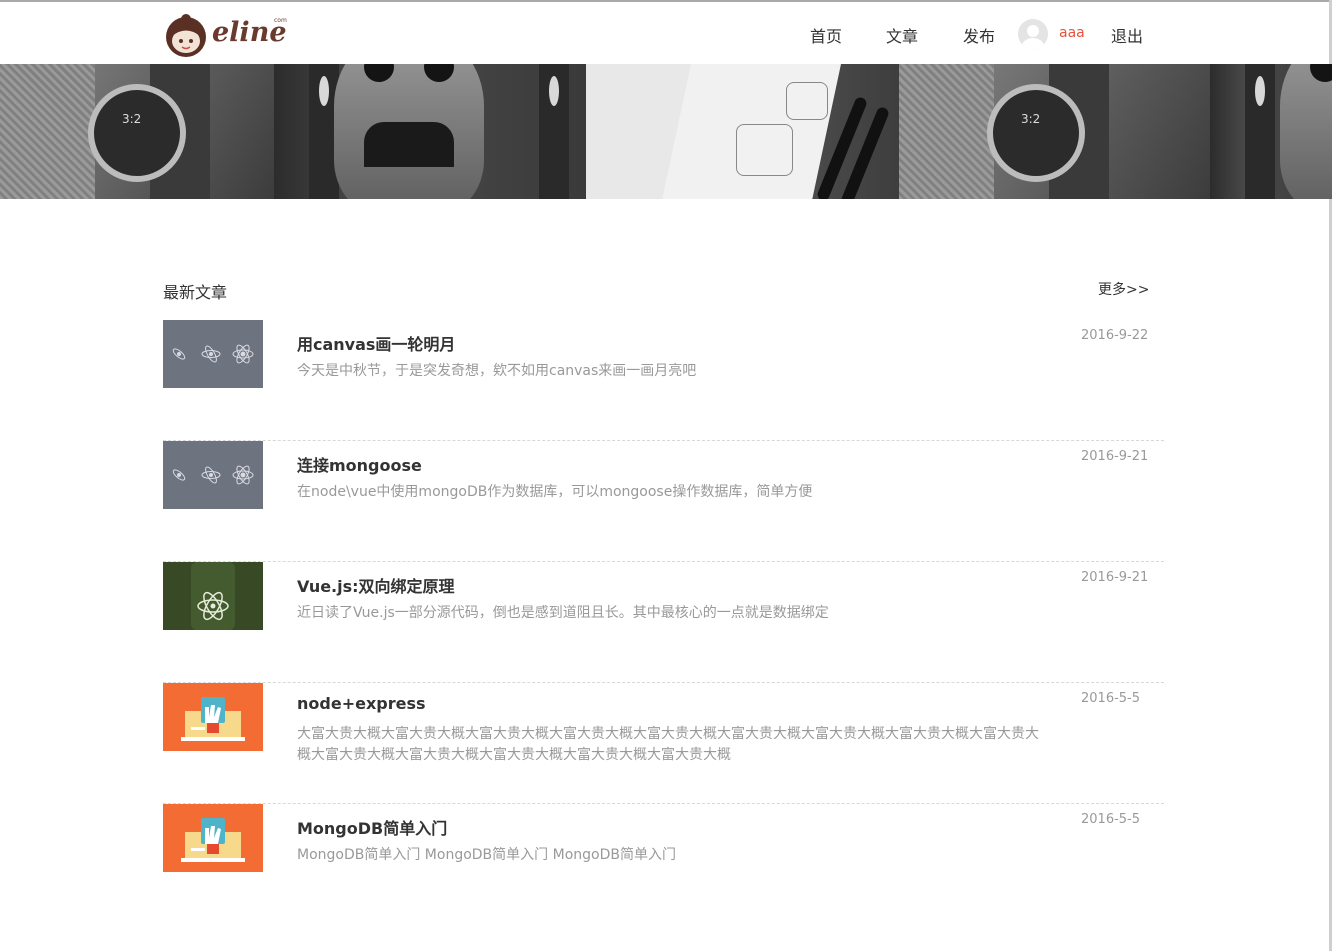  I want to click on hero-banner: 3:2 3:2, so click(666, 131).